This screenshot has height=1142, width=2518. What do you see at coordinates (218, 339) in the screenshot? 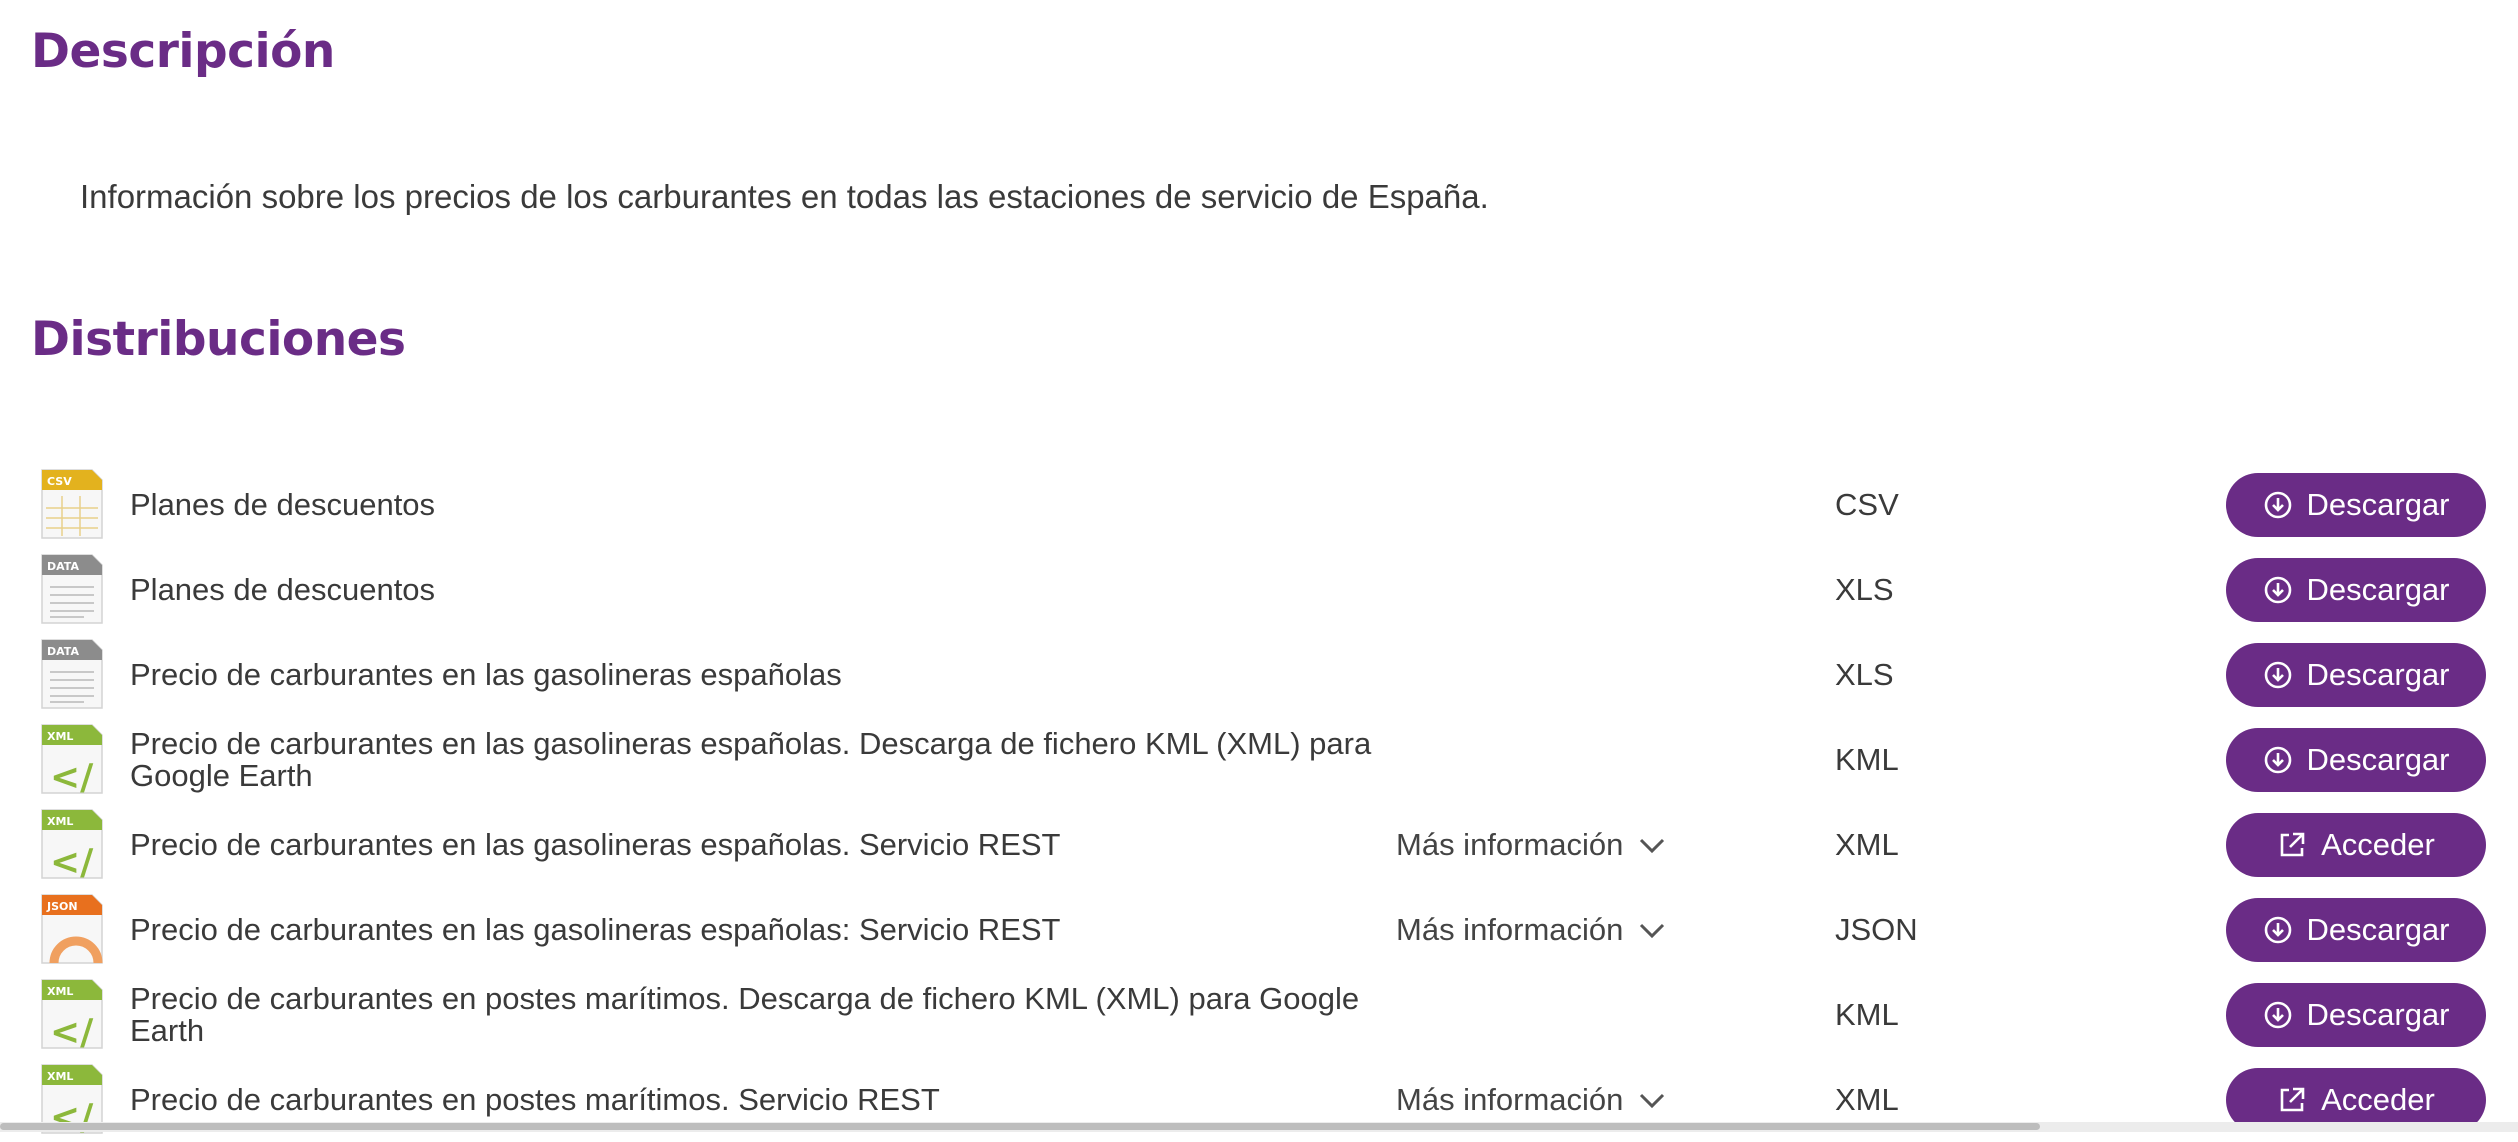
I see `distributions-heading: Distribuciones` at bounding box center [218, 339].